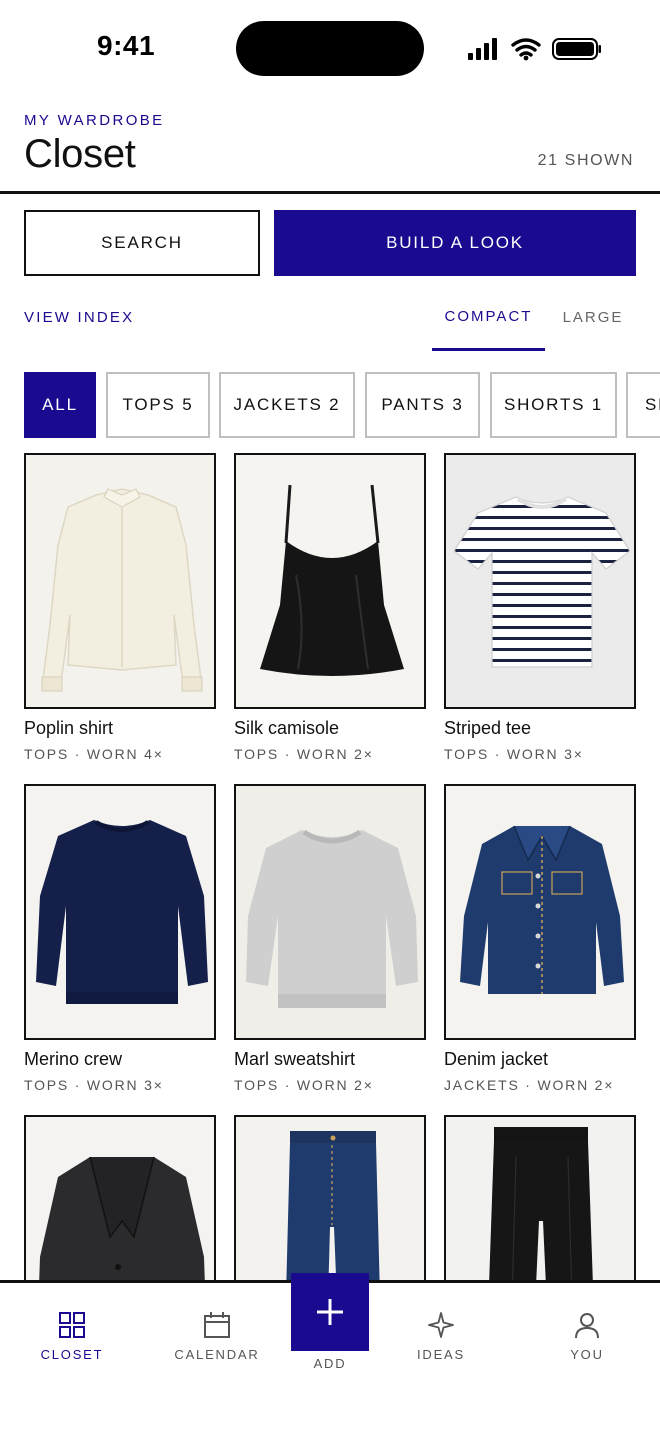 The width and height of the screenshot is (660, 1434). Describe the element at coordinates (330, 581) in the screenshot. I see `camisole-image` at that location.